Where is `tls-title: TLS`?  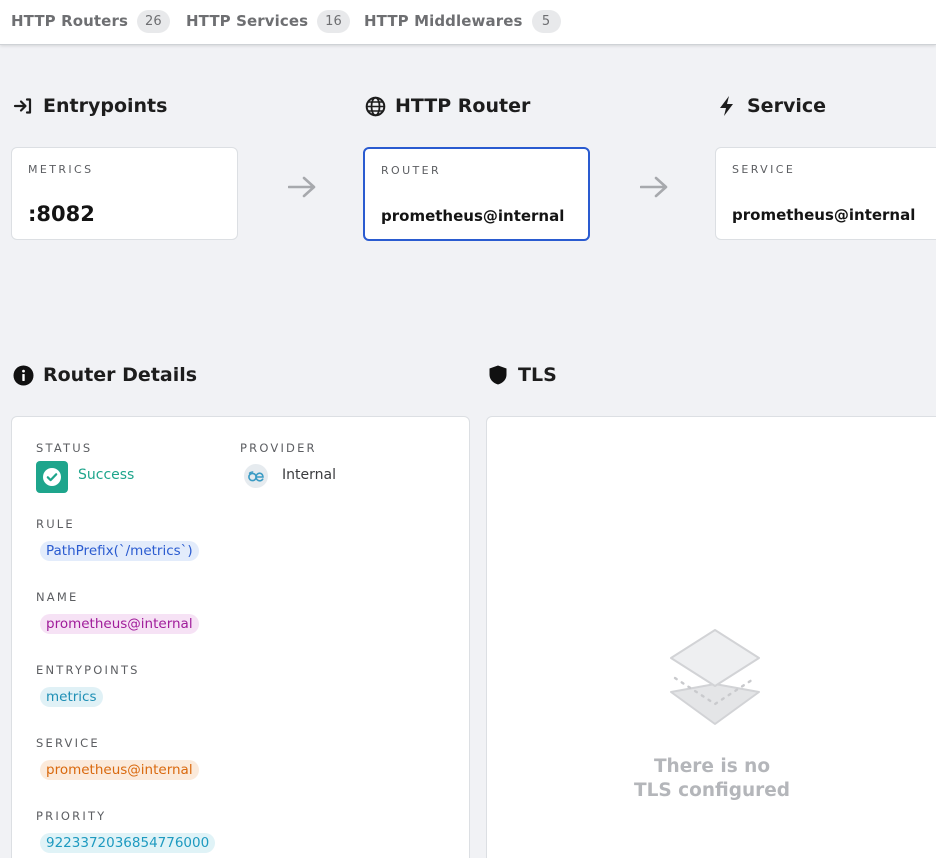 tls-title: TLS is located at coordinates (537, 375).